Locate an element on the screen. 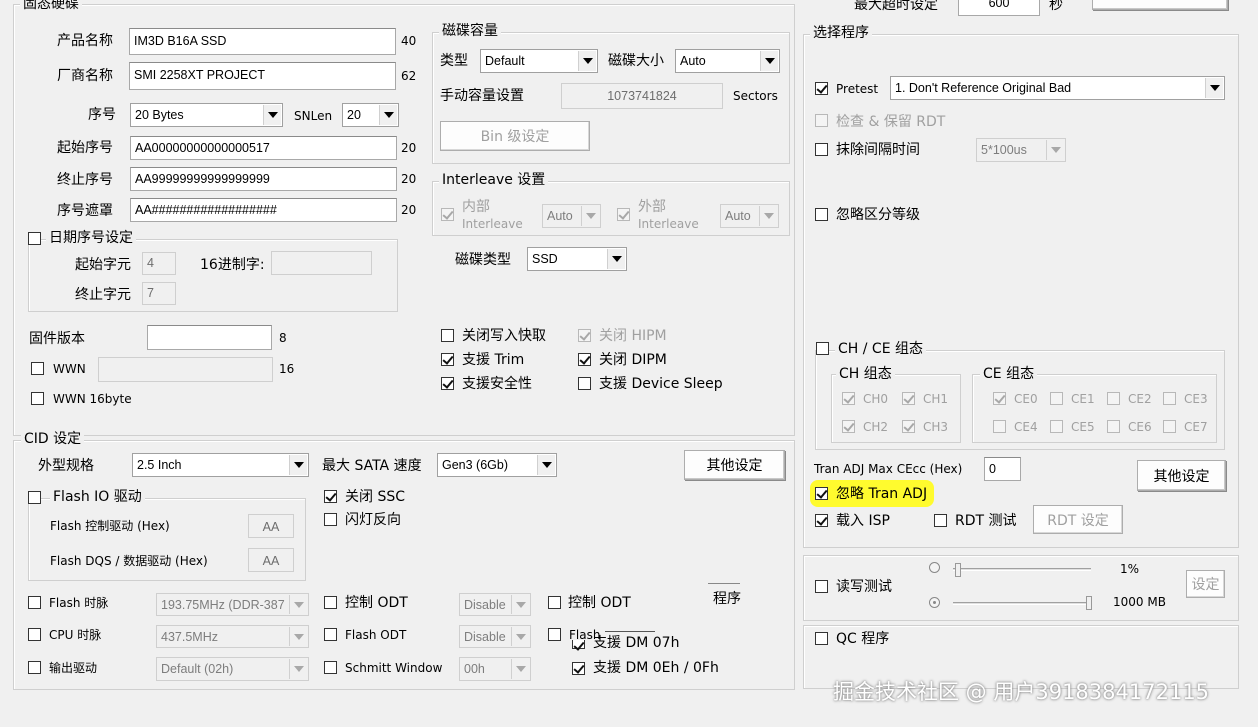  program-other-settings-button: 其他设定 is located at coordinates (1181, 475).